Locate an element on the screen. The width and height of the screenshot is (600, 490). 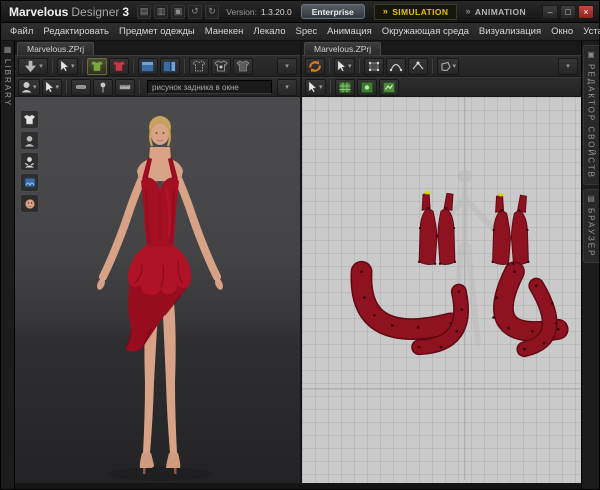
browser-tab: ▤ БРАУЗЕР is located at coordinates (590, 226).